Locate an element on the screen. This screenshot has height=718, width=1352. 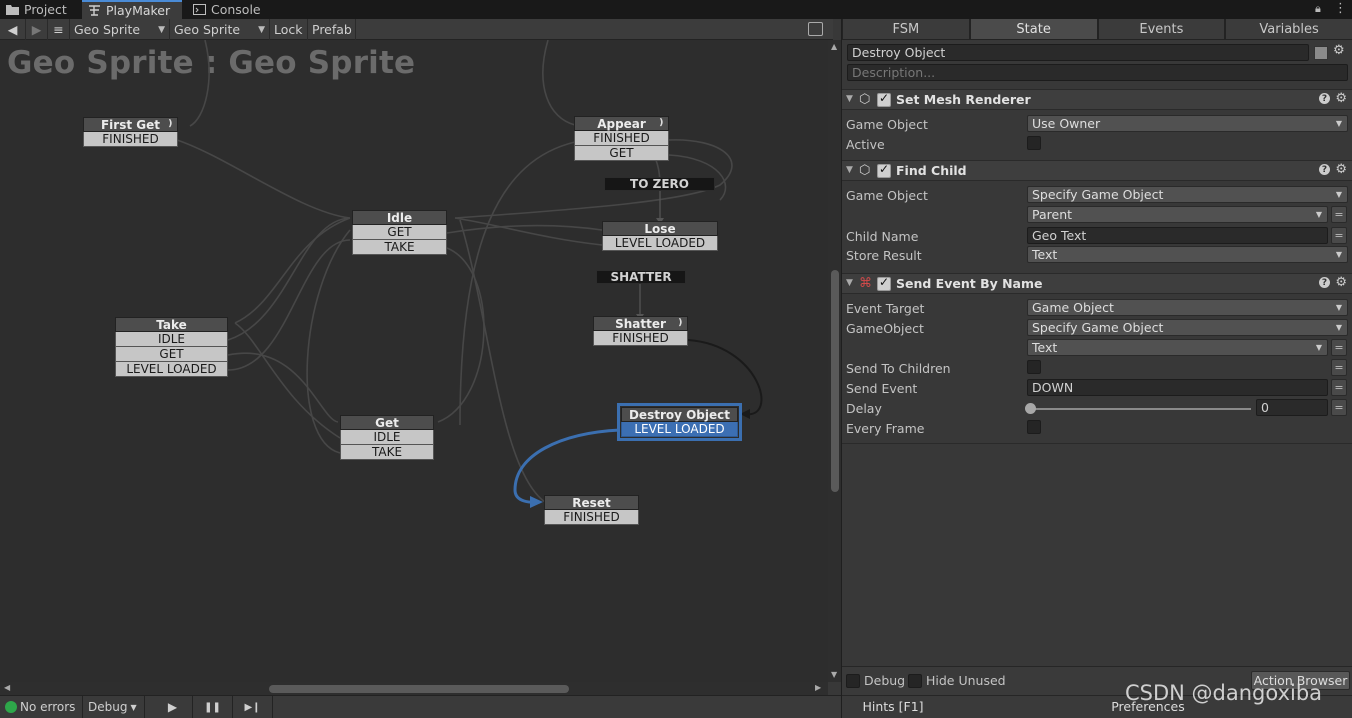
state-title: Appear ❫ is located at coordinates (621, 123).